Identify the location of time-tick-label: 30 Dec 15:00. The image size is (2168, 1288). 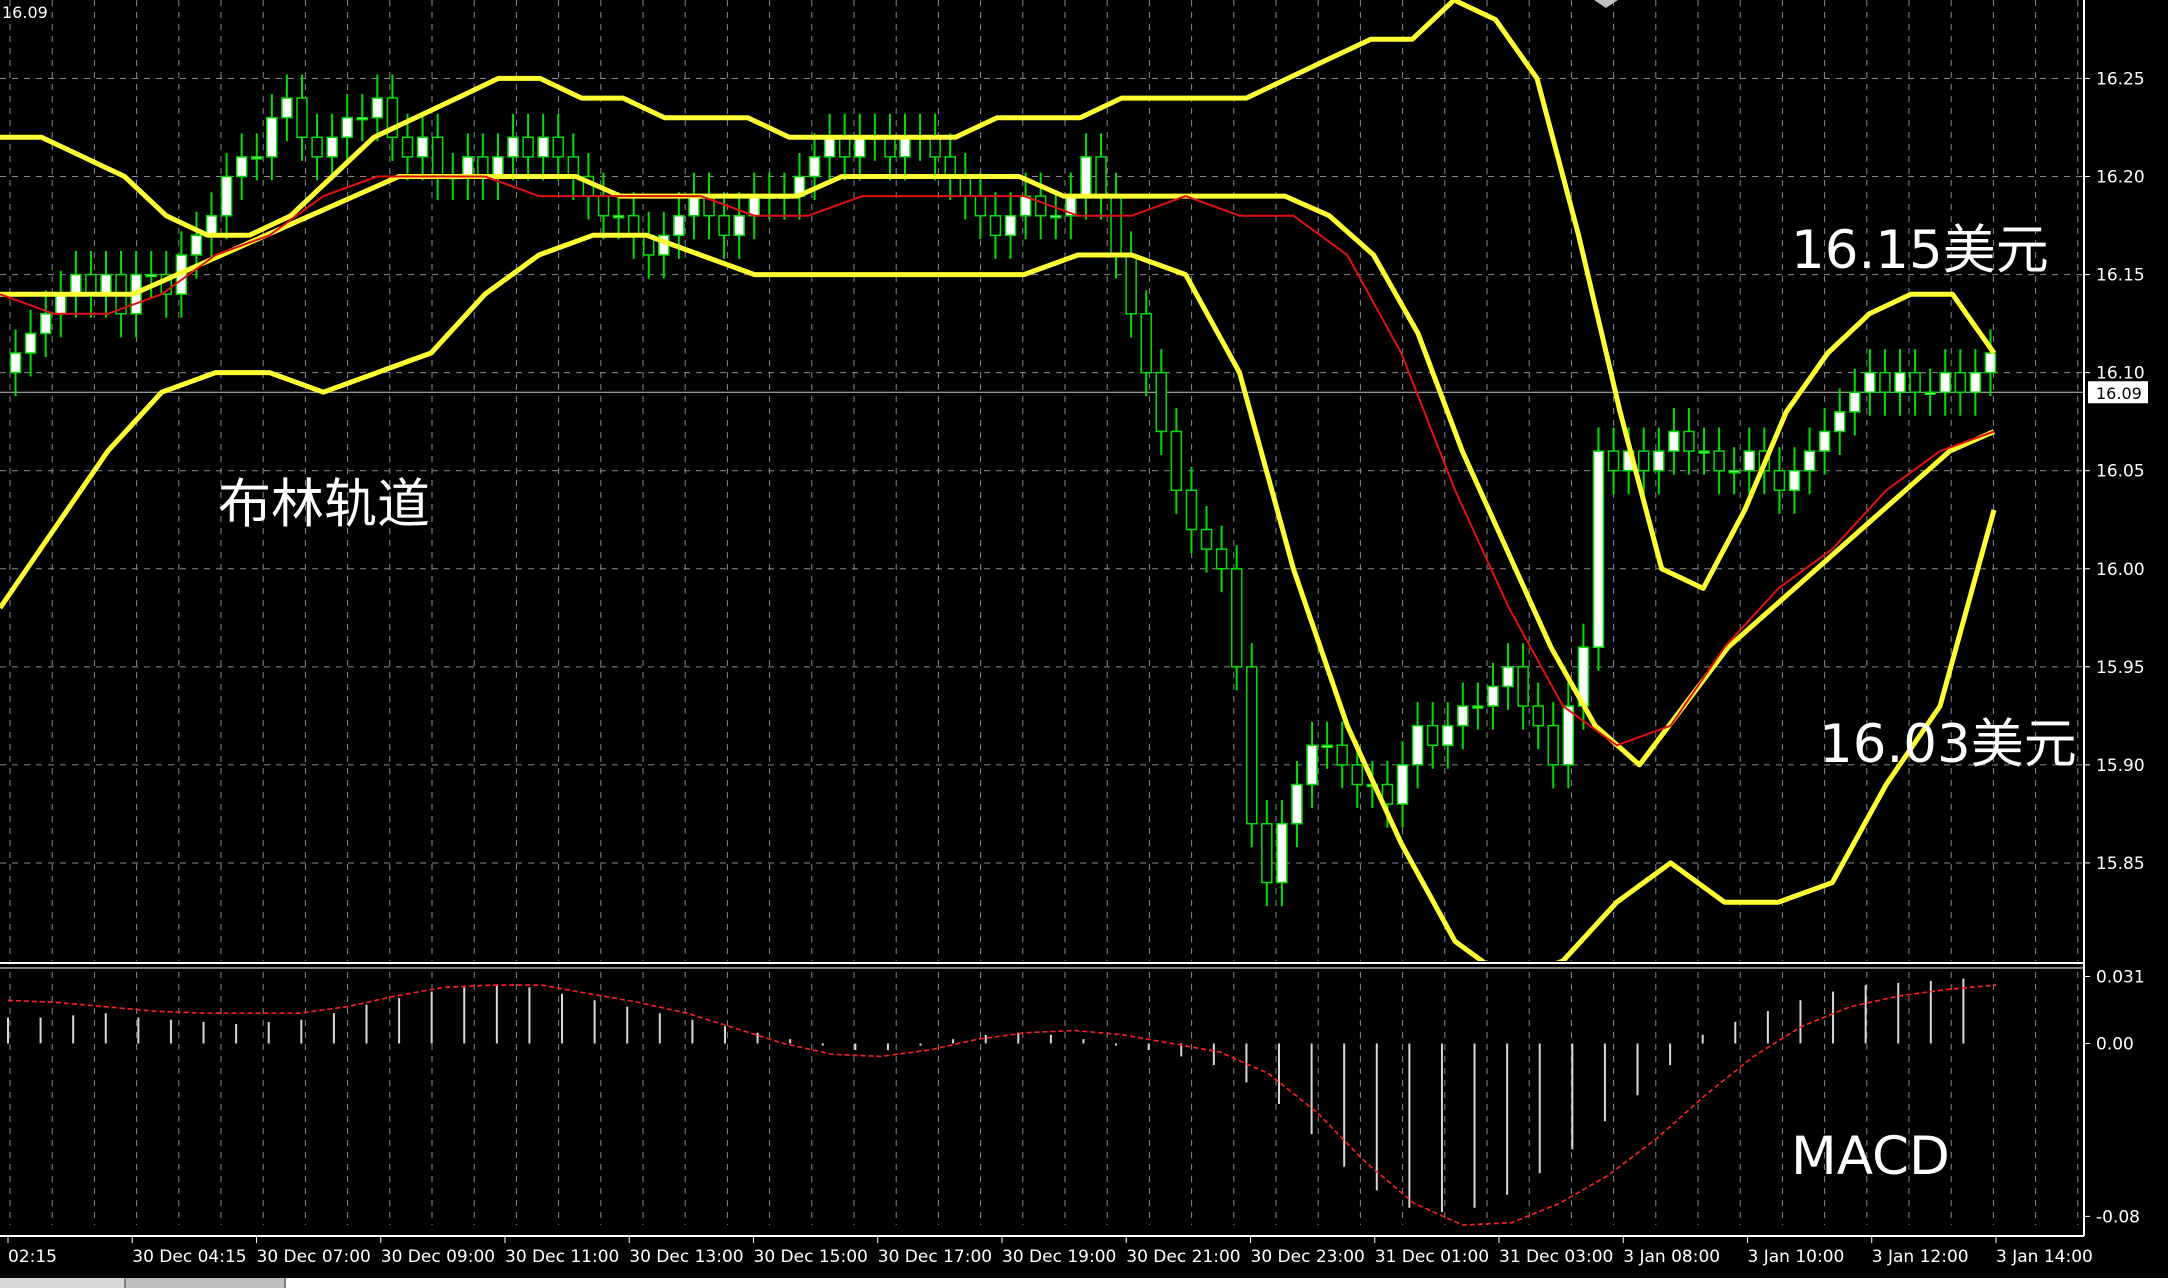
(811, 1257).